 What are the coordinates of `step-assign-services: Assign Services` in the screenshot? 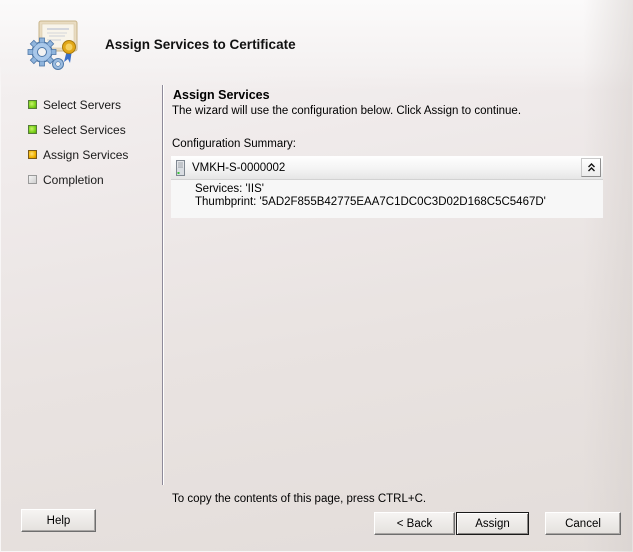 It's located at (78, 154).